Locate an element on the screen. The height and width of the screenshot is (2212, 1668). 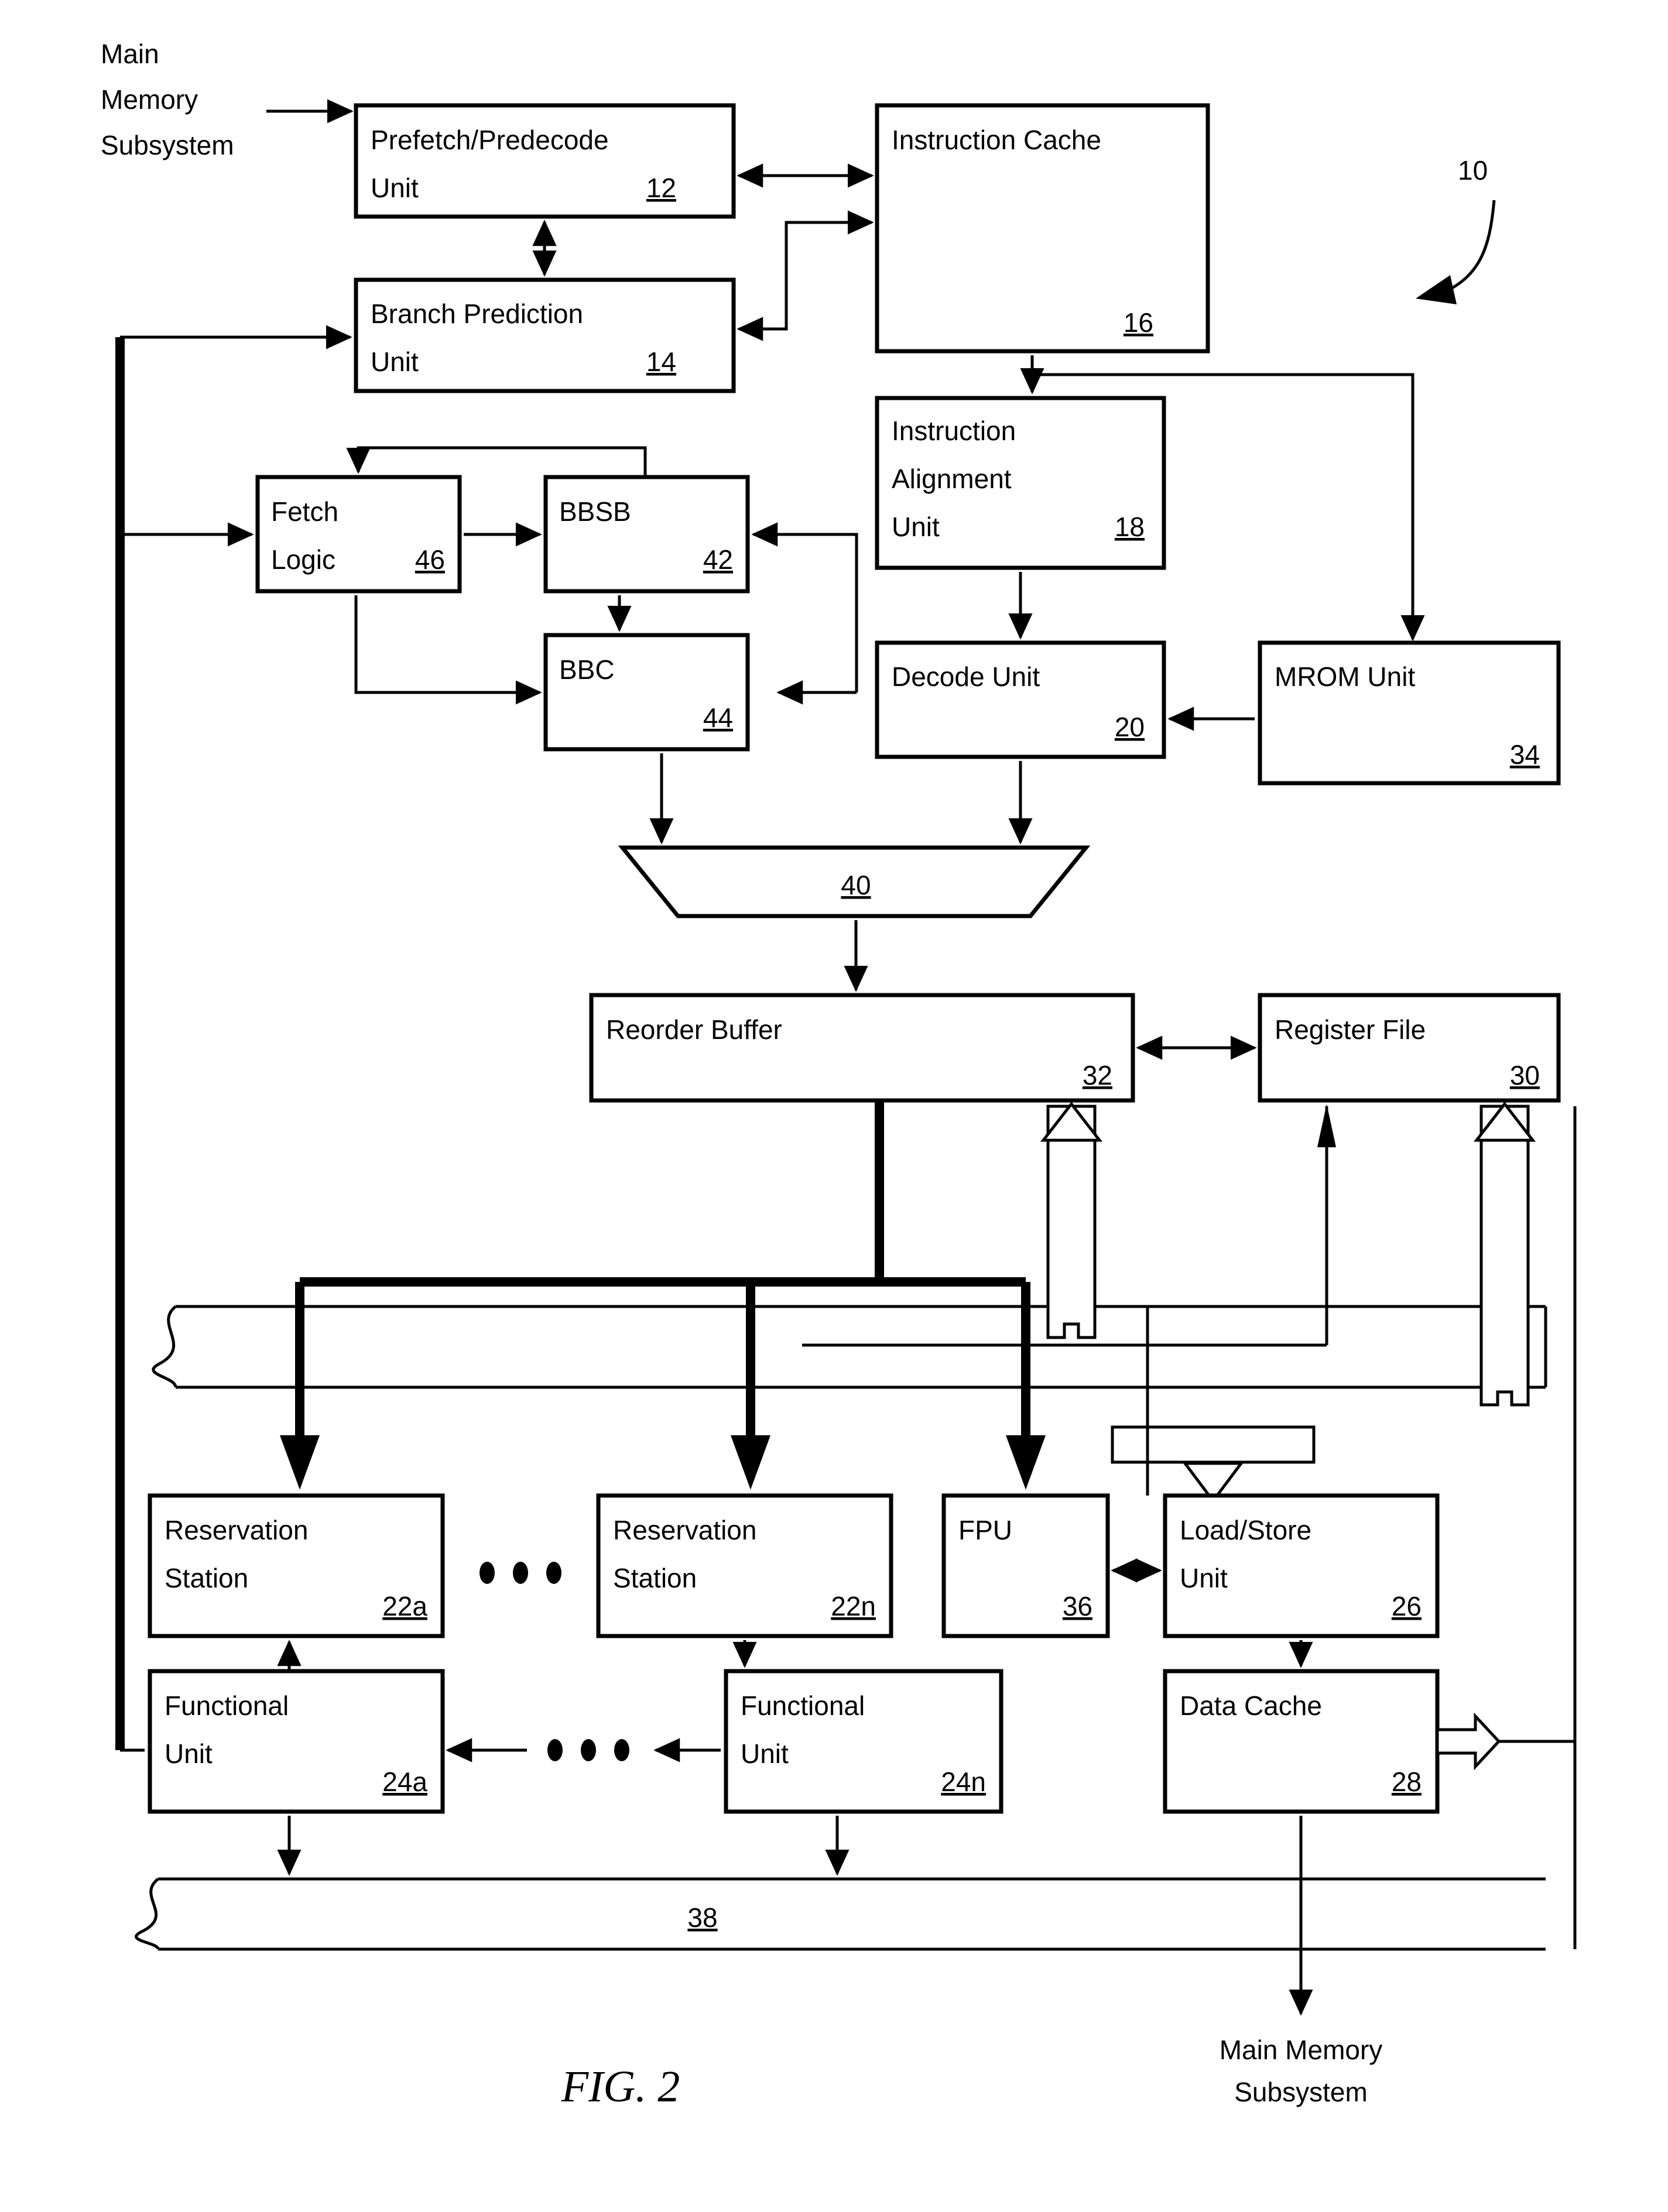
block-data-cache: Data Cache 28 is located at coordinates (1301, 1741).